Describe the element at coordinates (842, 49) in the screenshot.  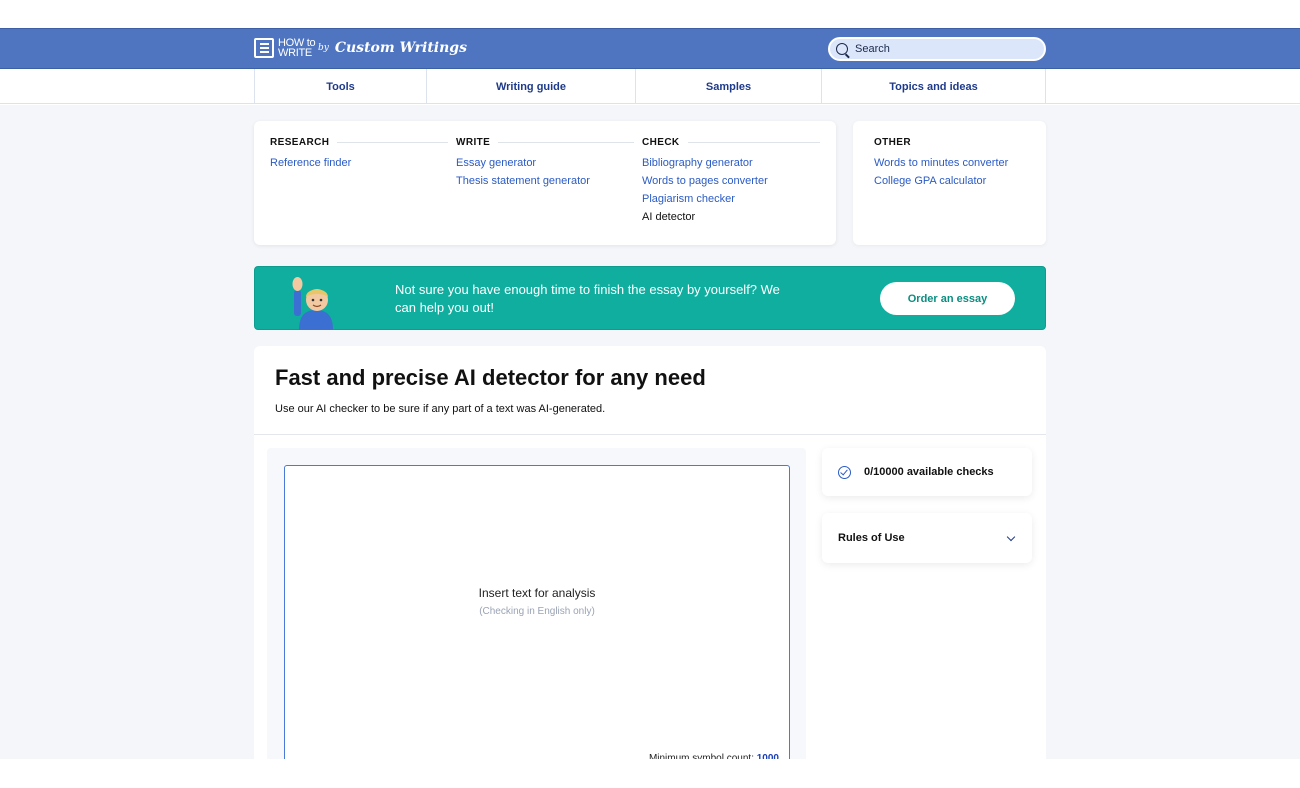
I see `search-icon` at that location.